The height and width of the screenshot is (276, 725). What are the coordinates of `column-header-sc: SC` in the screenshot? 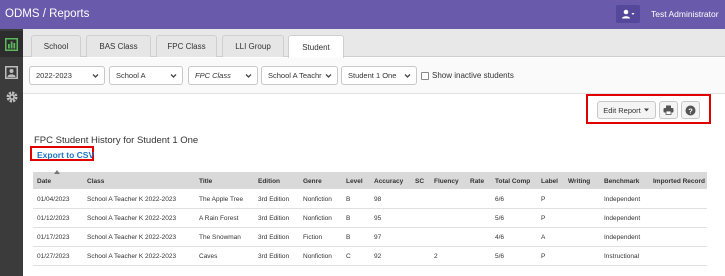 It's located at (419, 181).